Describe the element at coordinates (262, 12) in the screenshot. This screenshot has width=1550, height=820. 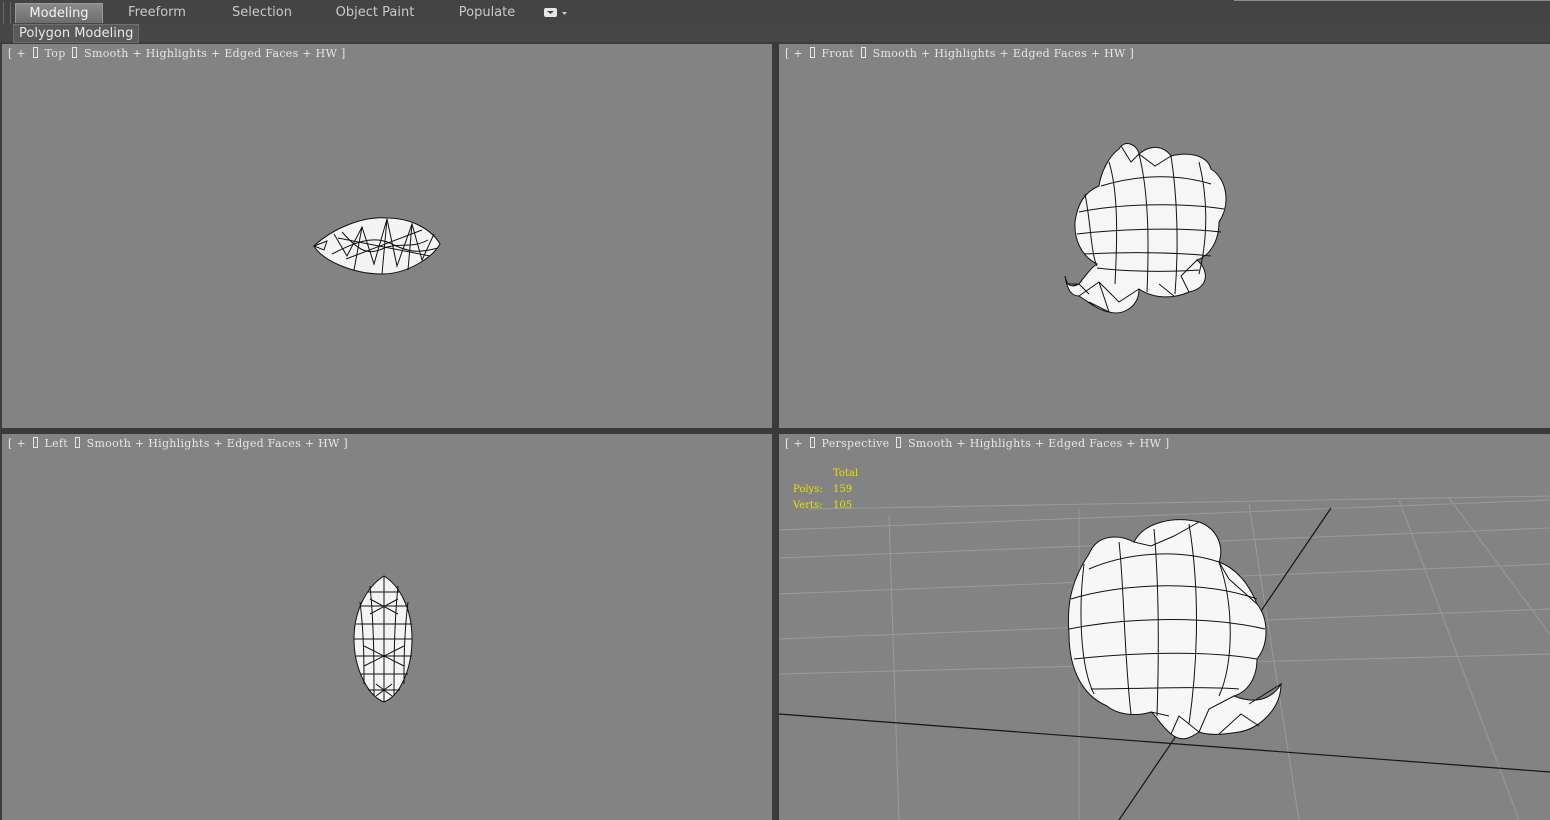
I see `tab-selection: Selection` at that location.